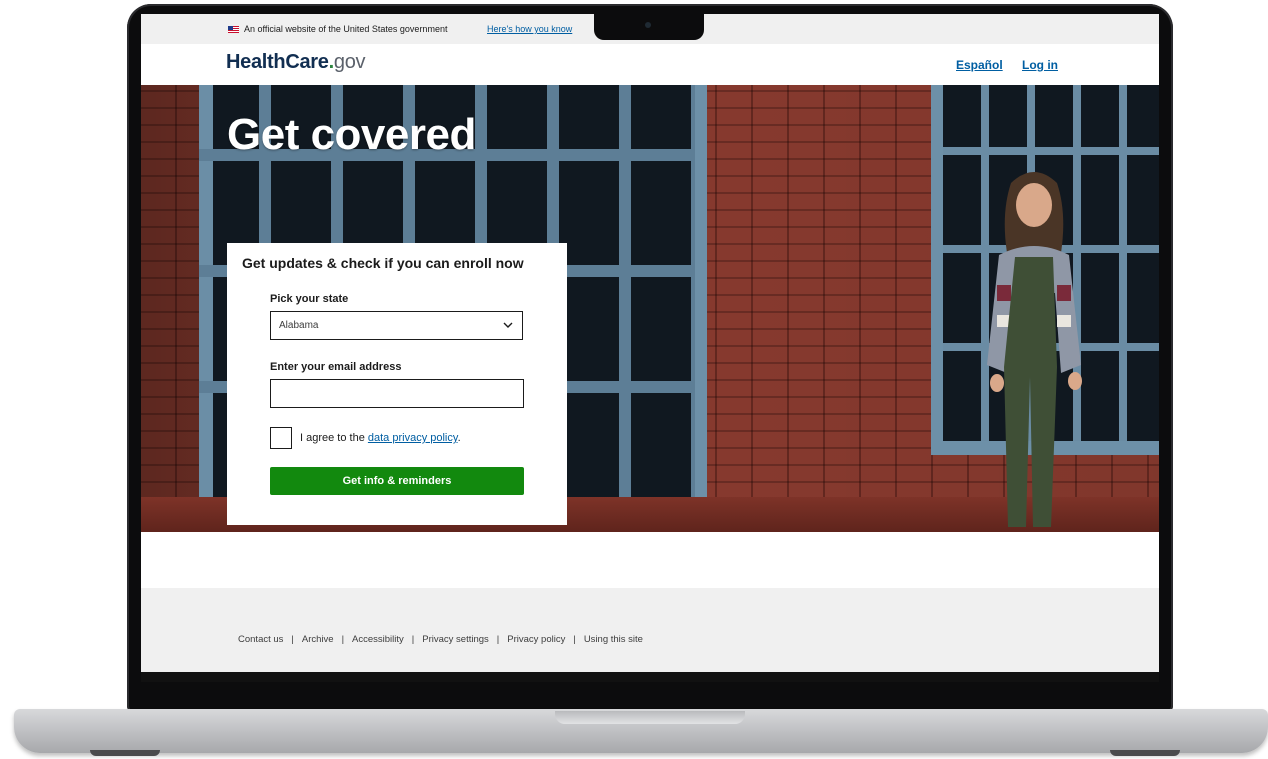 Image resolution: width=1268 pixels, height=759 pixels. Describe the element at coordinates (299, 325) in the screenshot. I see `state-select-value: Alabama` at that location.